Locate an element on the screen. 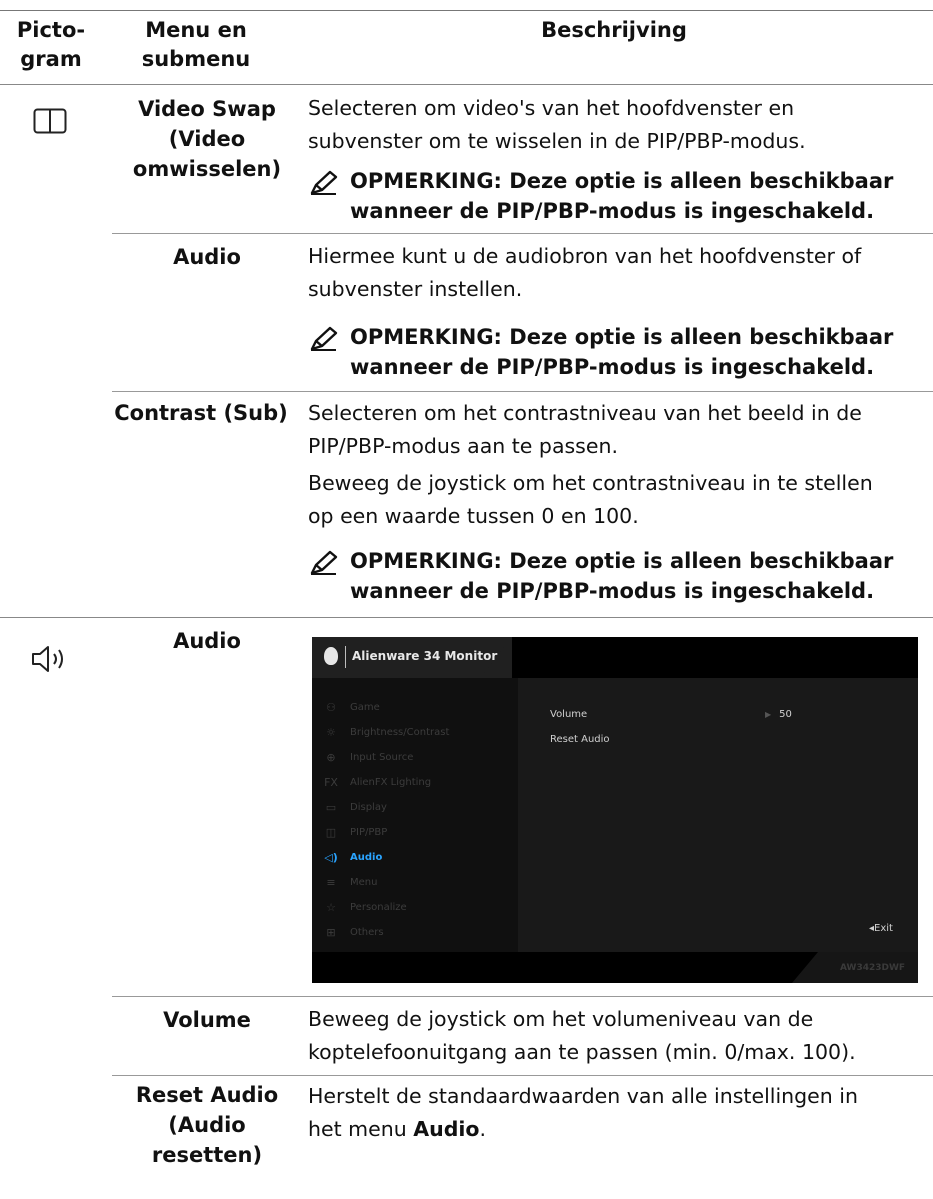 Image resolution: width=933 pixels, height=1199 pixels. menu-reset-audio-line1: Reset Audio is located at coordinates (207, 1095).